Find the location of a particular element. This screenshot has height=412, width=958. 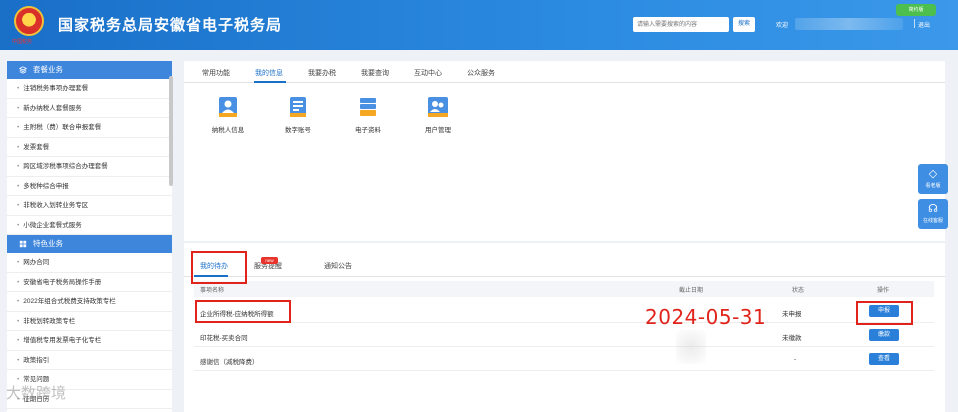

quick-digital-account: 数字账号 is located at coordinates (298, 115).